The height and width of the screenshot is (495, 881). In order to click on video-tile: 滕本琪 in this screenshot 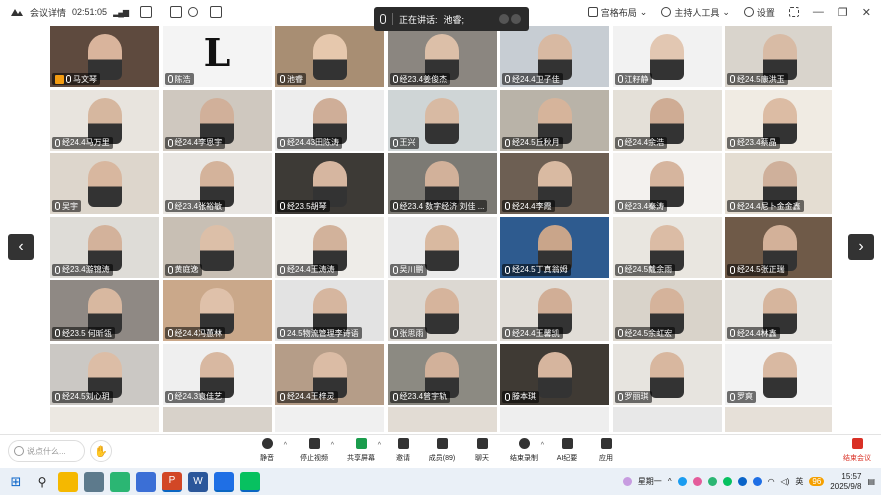, I will do `click(554, 374)`.